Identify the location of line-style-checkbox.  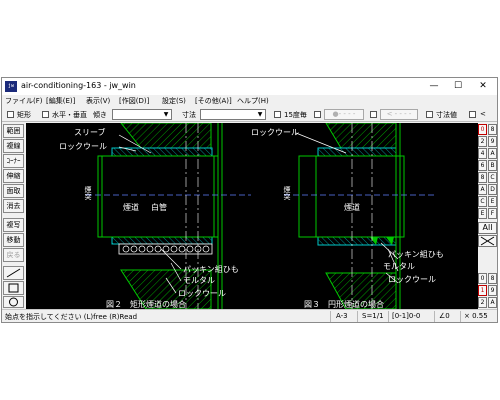
(317, 114).